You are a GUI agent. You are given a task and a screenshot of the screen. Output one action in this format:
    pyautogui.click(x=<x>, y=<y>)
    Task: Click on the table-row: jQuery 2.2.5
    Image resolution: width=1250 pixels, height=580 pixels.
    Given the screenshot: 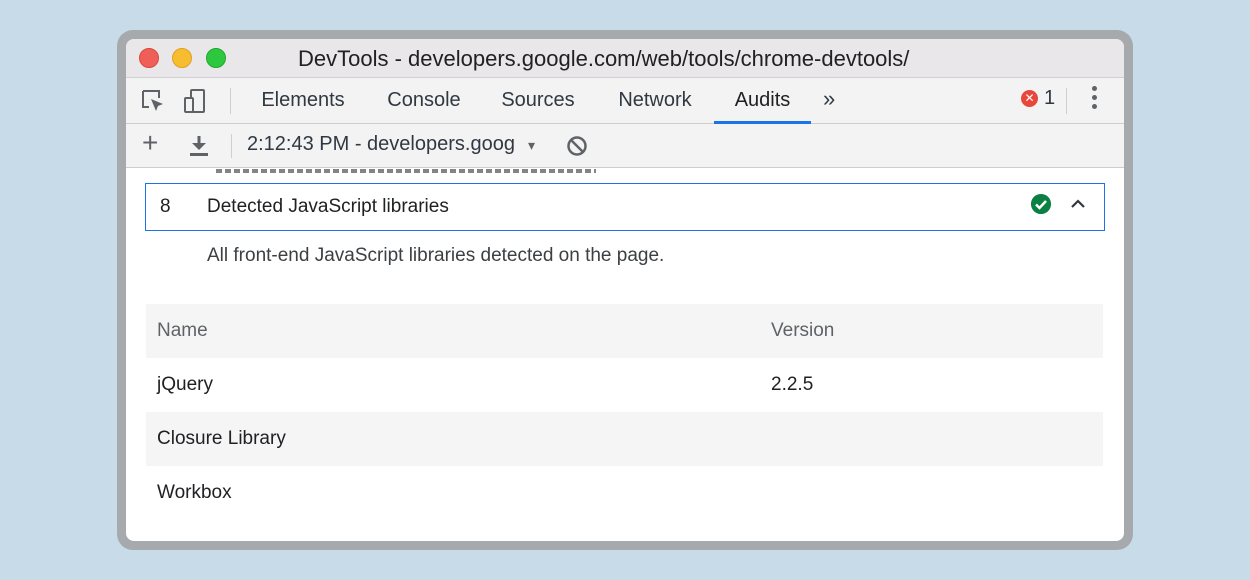 What is the action you would take?
    pyautogui.click(x=624, y=385)
    